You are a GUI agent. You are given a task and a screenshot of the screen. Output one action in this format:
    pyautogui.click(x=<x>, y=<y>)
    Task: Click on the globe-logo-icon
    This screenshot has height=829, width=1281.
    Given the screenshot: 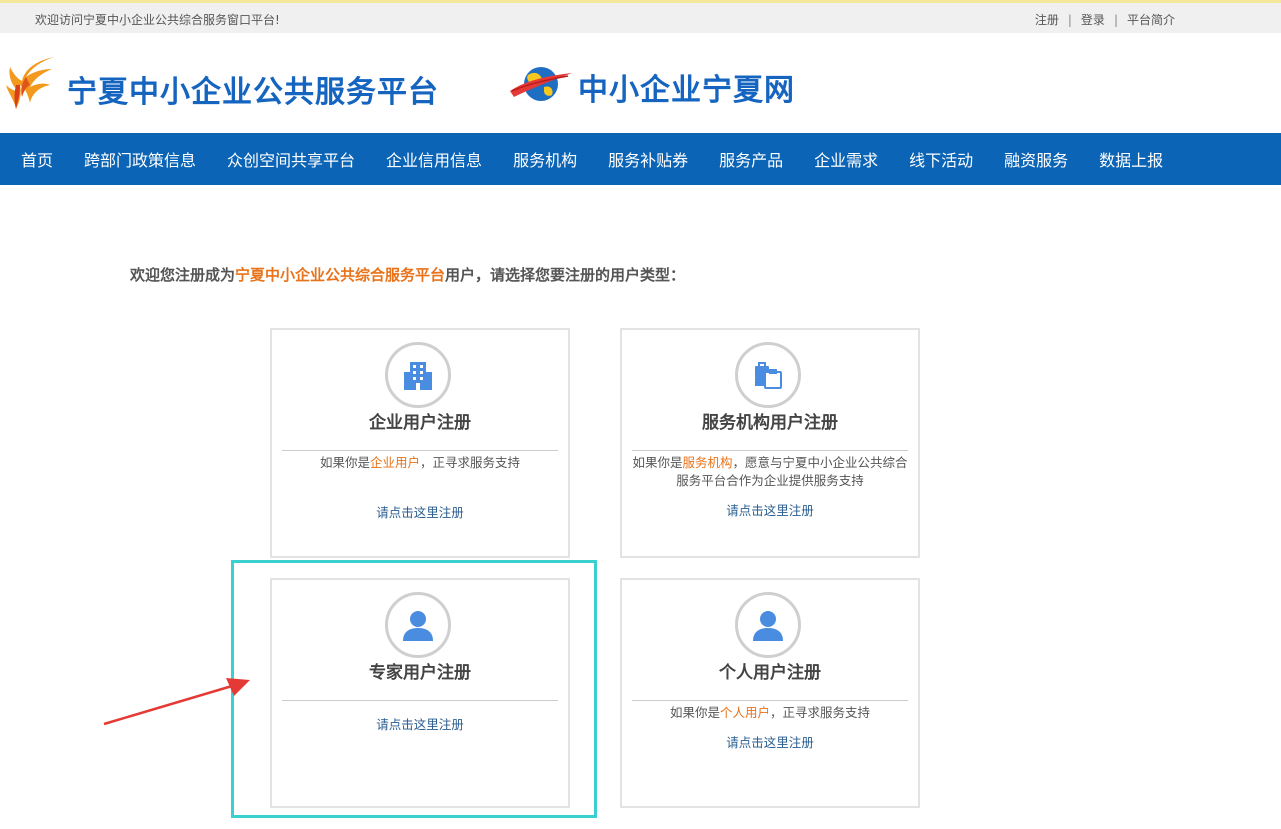 What is the action you would take?
    pyautogui.click(x=541, y=84)
    